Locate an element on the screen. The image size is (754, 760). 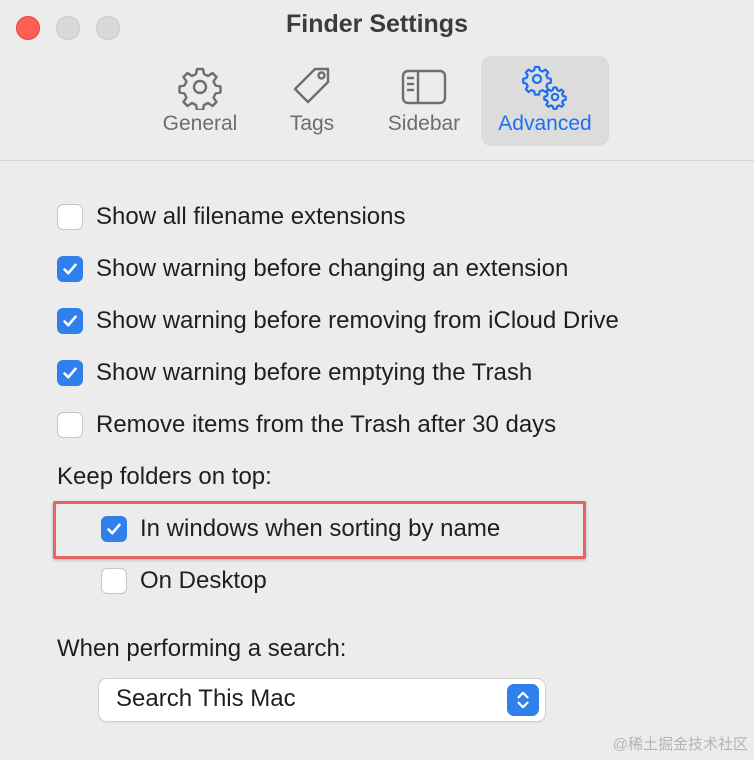
tab-tags: Tags is located at coordinates (312, 101).